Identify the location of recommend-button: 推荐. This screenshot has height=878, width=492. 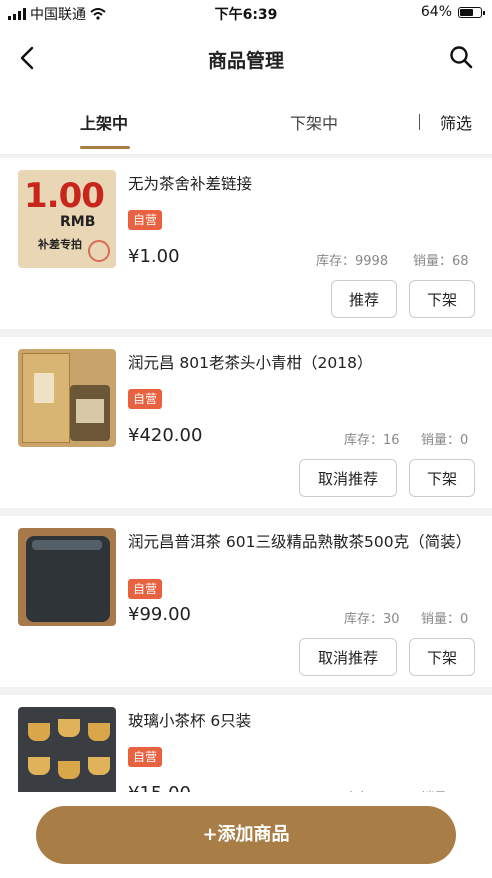
(364, 299).